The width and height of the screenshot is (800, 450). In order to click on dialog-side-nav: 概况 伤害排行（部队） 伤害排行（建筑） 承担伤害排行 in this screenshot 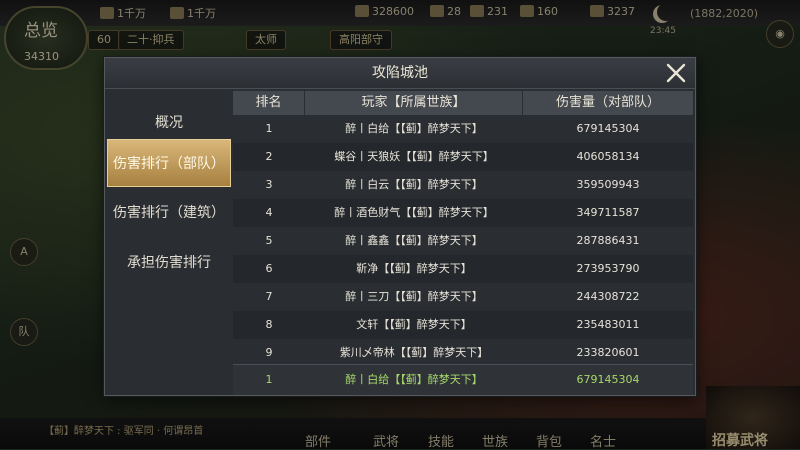, I will do `click(169, 241)`.